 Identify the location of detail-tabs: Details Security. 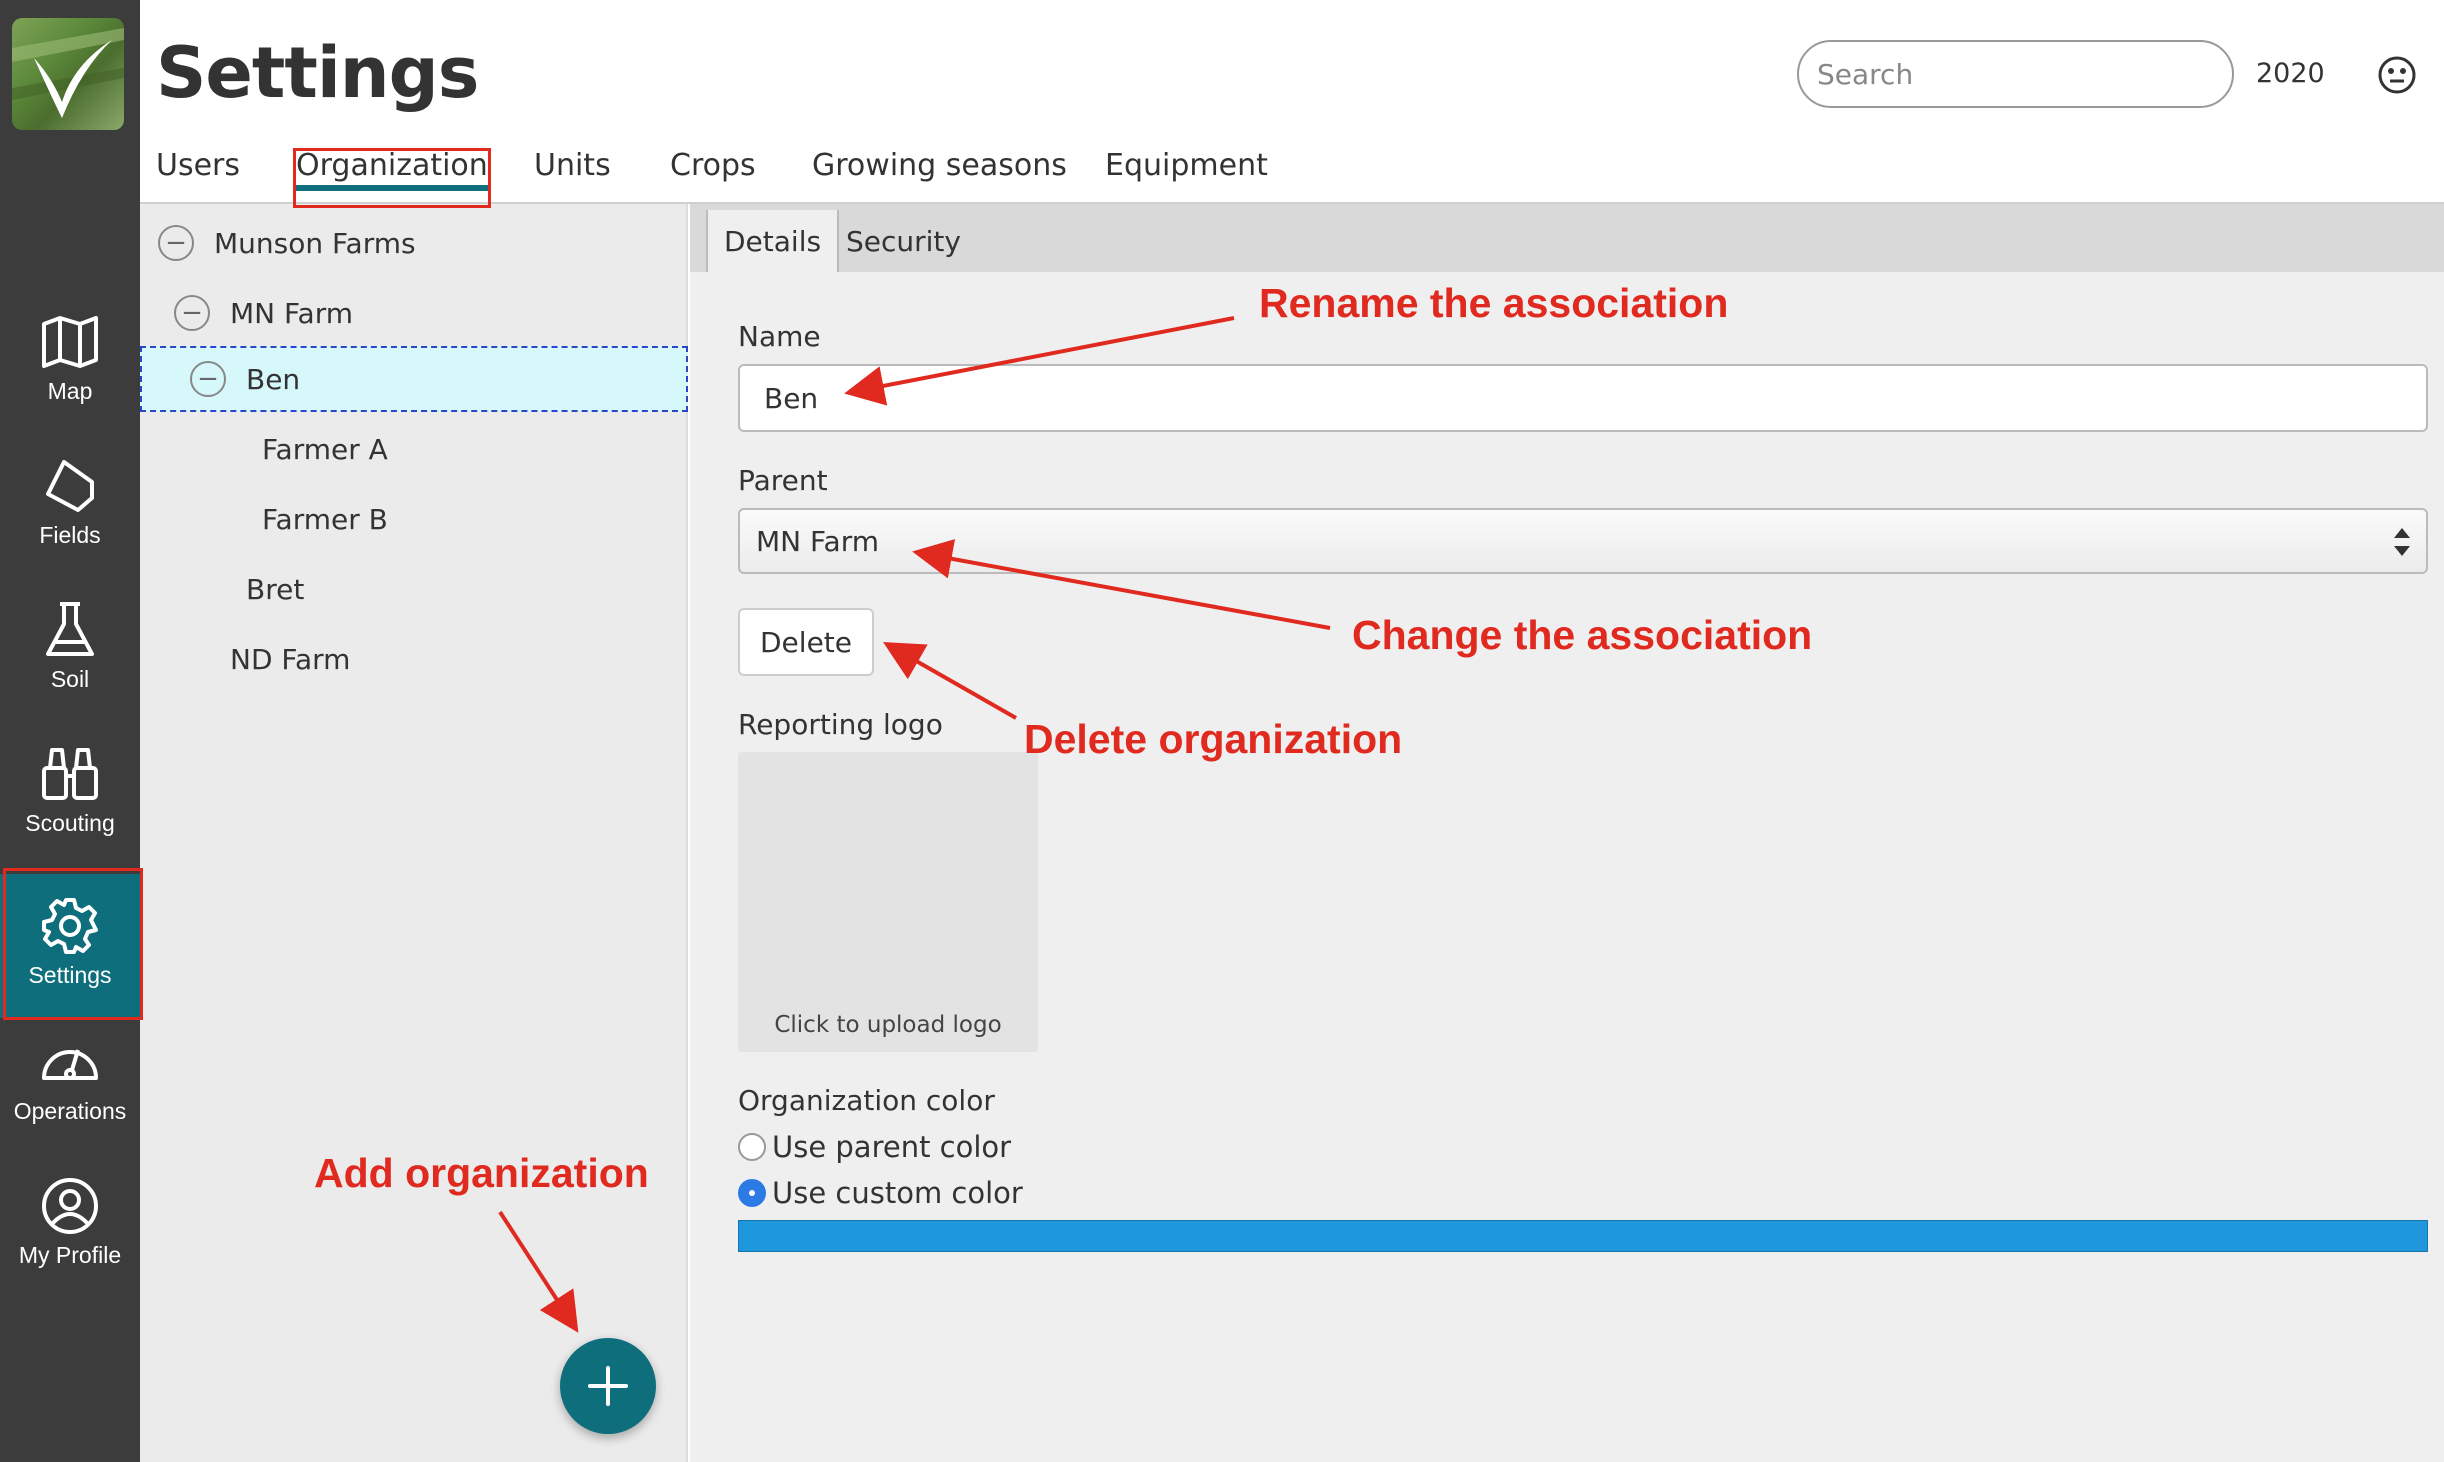
(1567, 238).